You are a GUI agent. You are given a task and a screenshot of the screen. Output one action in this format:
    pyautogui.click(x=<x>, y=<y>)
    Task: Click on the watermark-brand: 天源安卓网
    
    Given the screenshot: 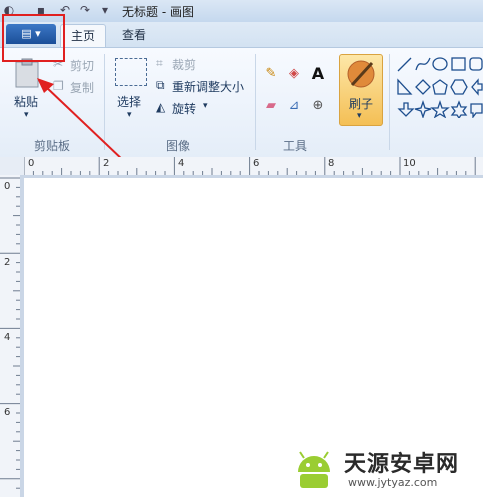 What is the action you would take?
    pyautogui.click(x=402, y=464)
    